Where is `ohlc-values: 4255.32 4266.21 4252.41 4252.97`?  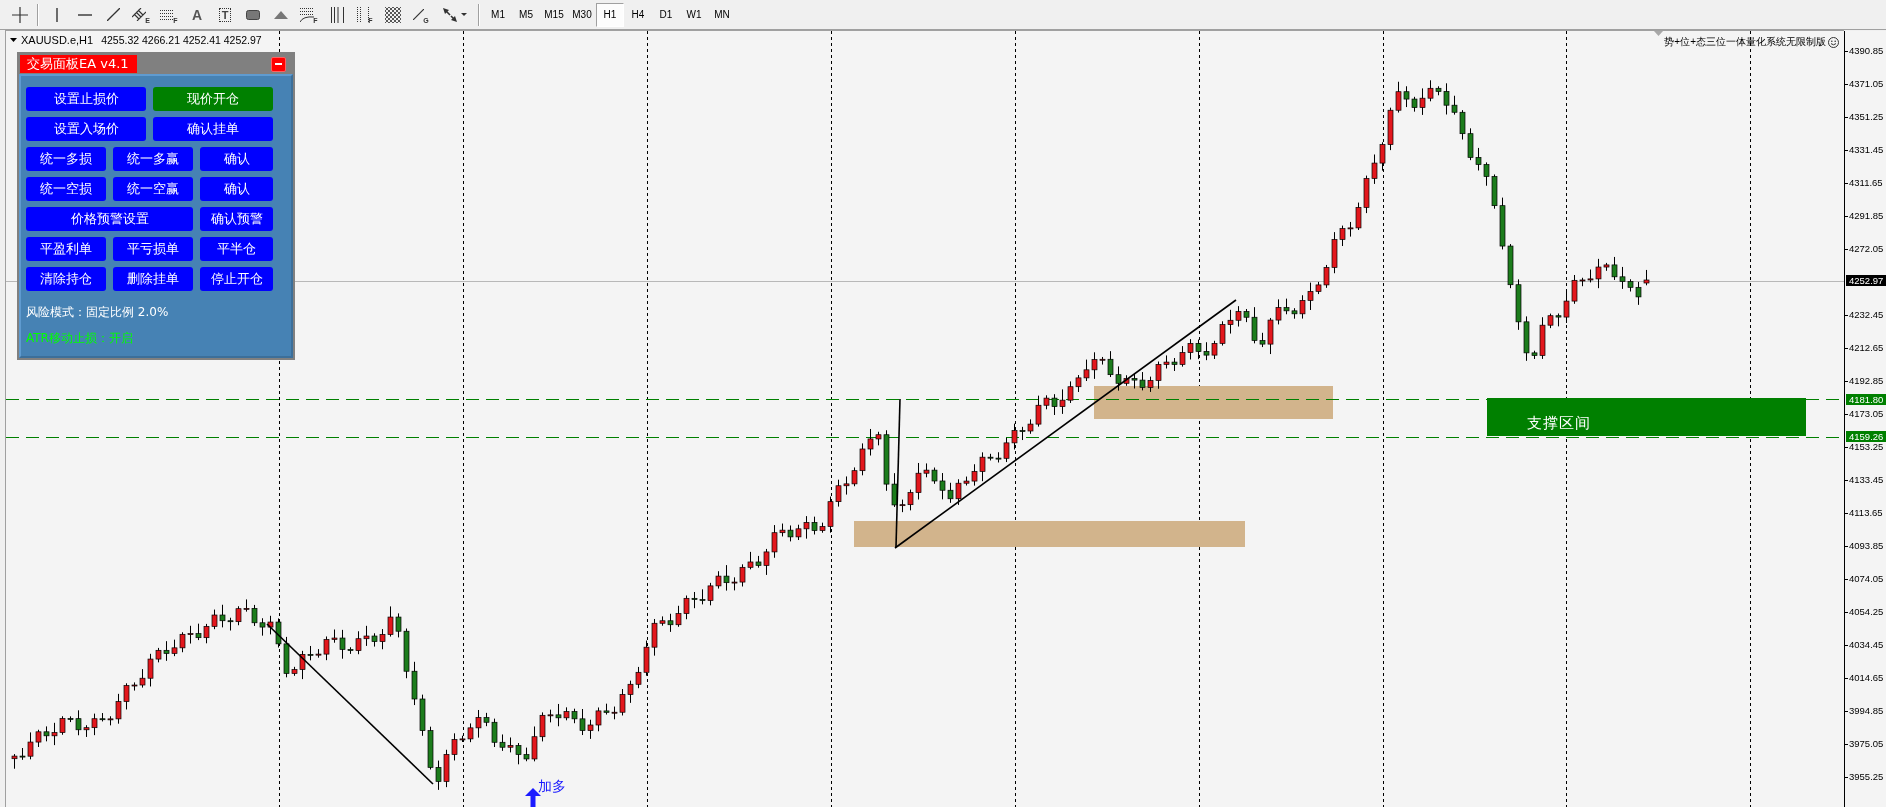
ohlc-values: 4255.32 4266.21 4252.41 4252.97 is located at coordinates (181, 40).